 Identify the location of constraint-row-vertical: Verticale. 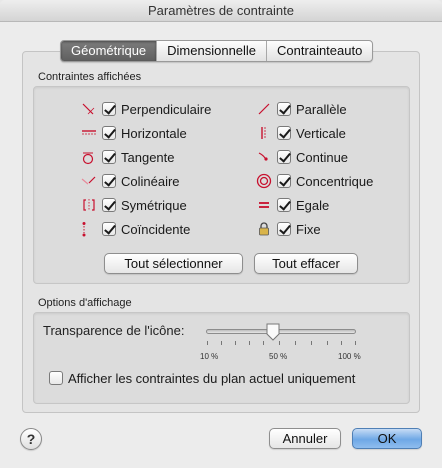
(300, 133).